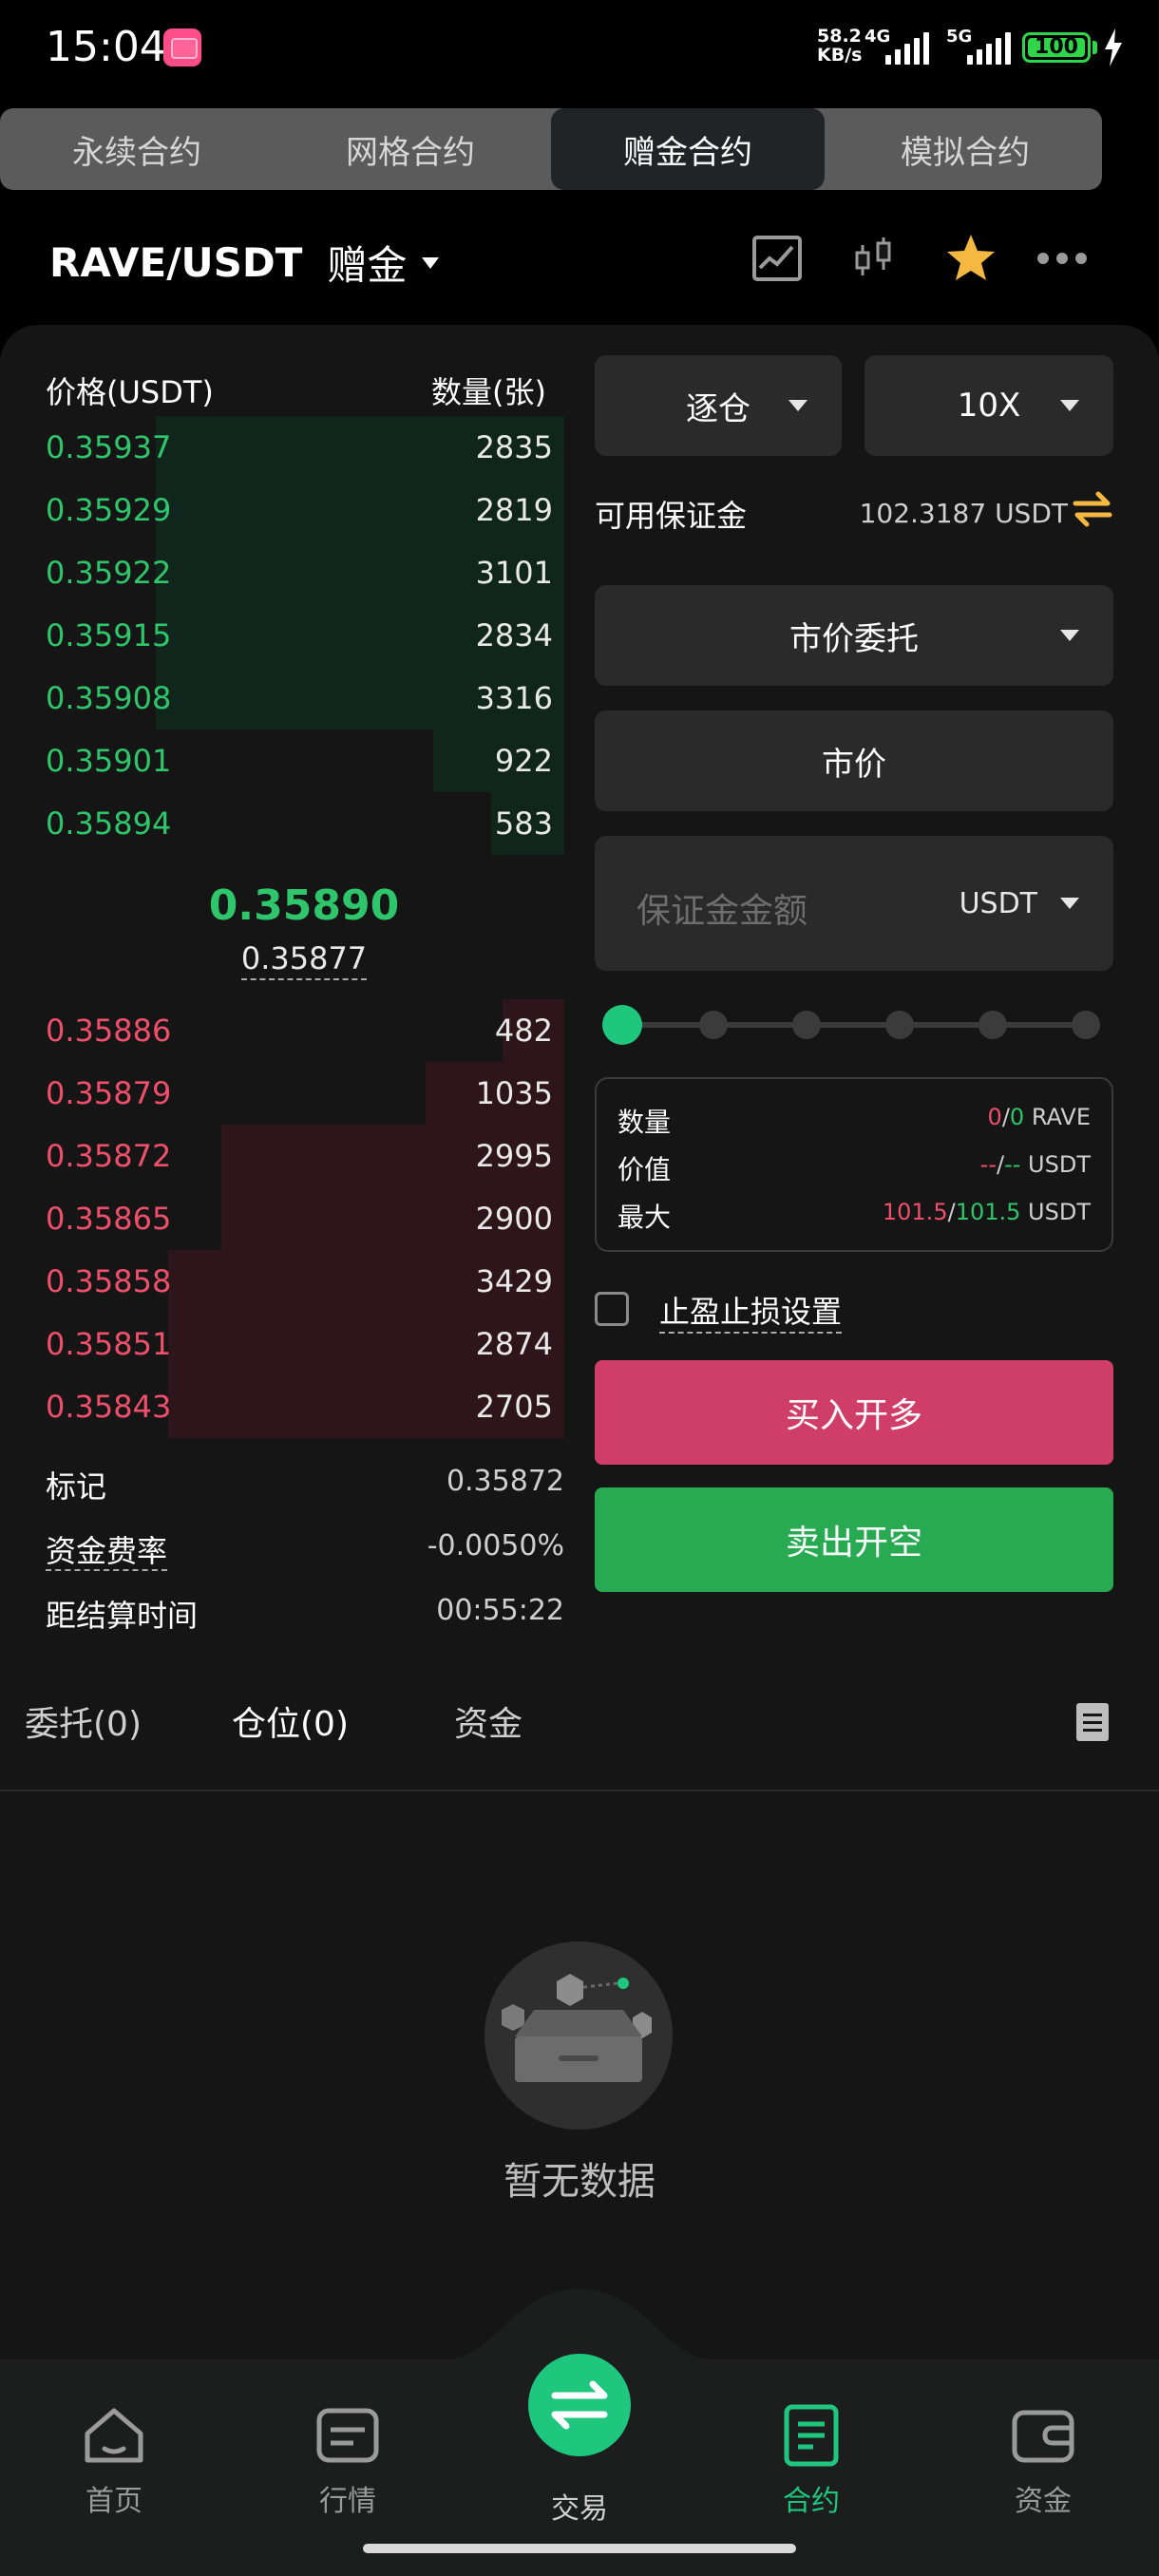  I want to click on tab-perpetual: 永续合约, so click(137, 149).